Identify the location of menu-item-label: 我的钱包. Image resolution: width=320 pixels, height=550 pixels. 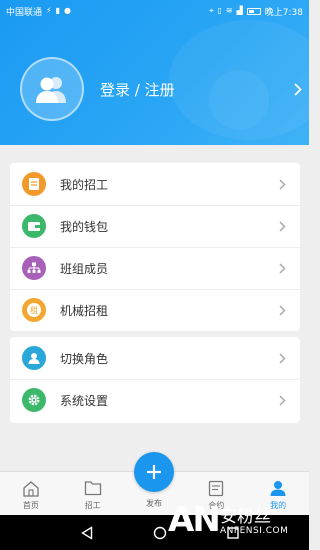
(84, 226).